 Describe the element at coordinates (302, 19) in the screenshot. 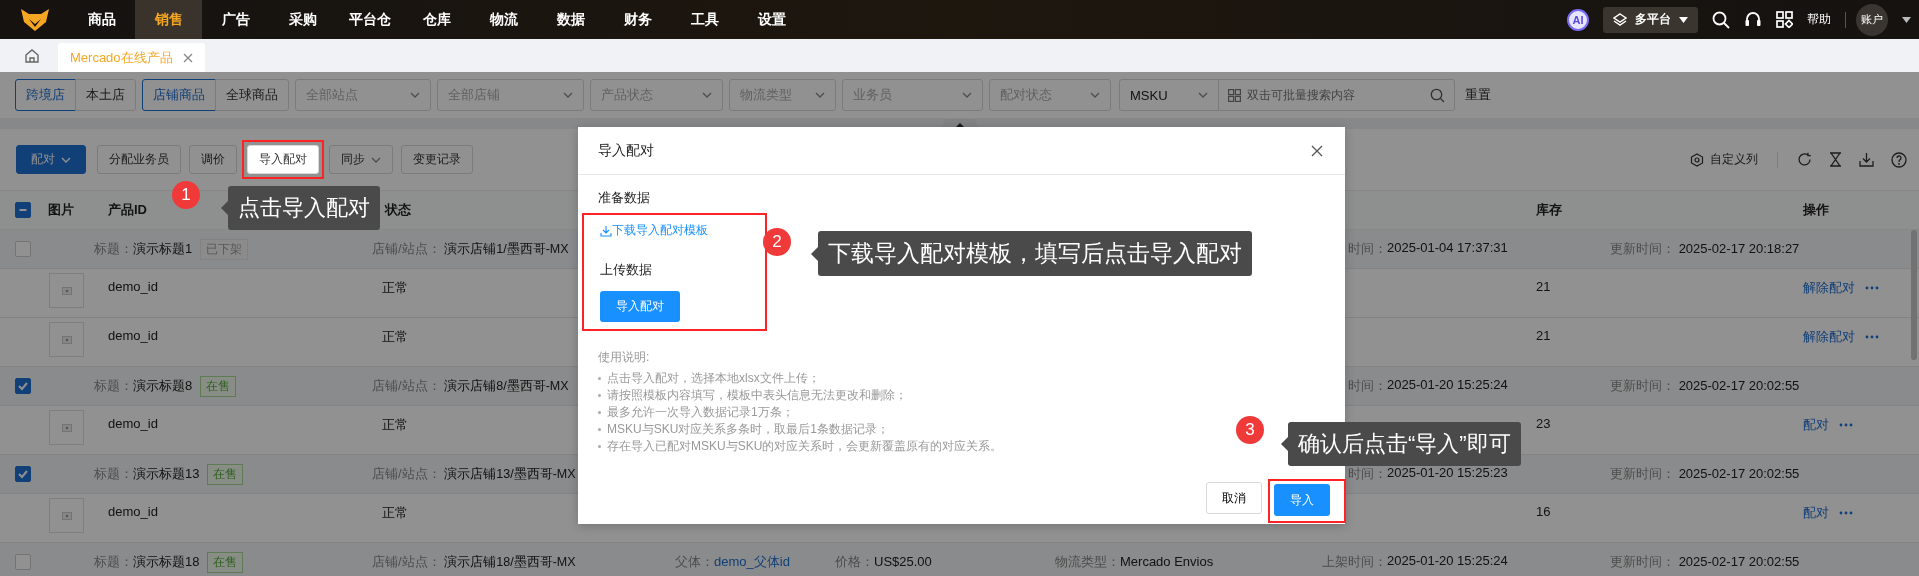

I see `nav-item: 采购` at that location.